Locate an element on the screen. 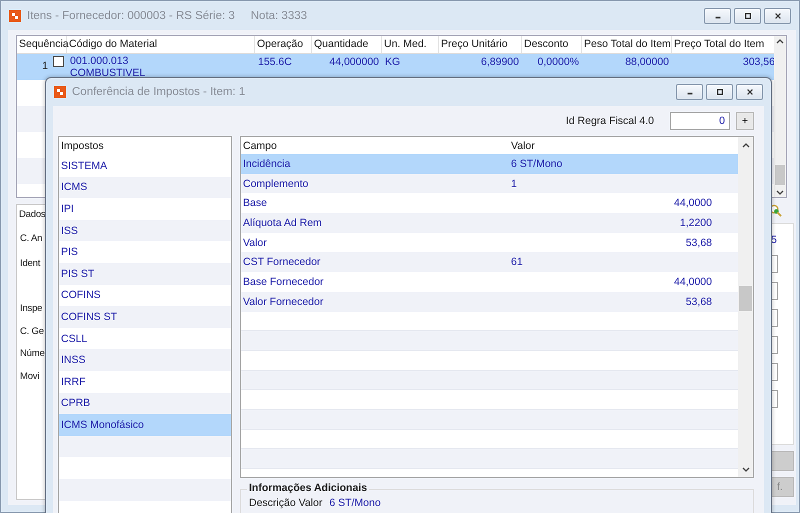  column-header: Desconto is located at coordinates (552, 44).